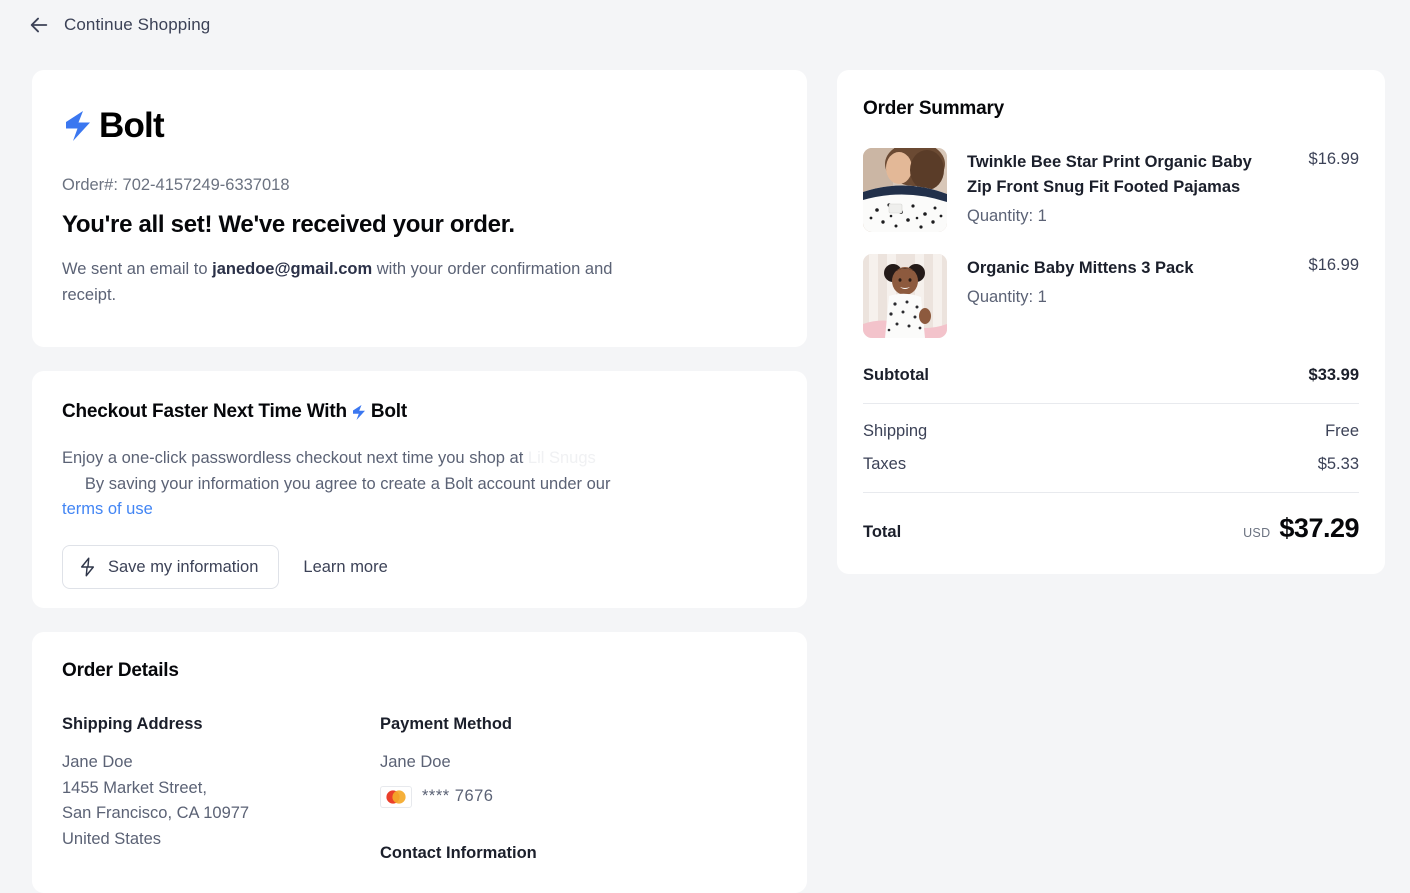 This screenshot has width=1410, height=893. I want to click on shipping-label: Shipping, so click(895, 431).